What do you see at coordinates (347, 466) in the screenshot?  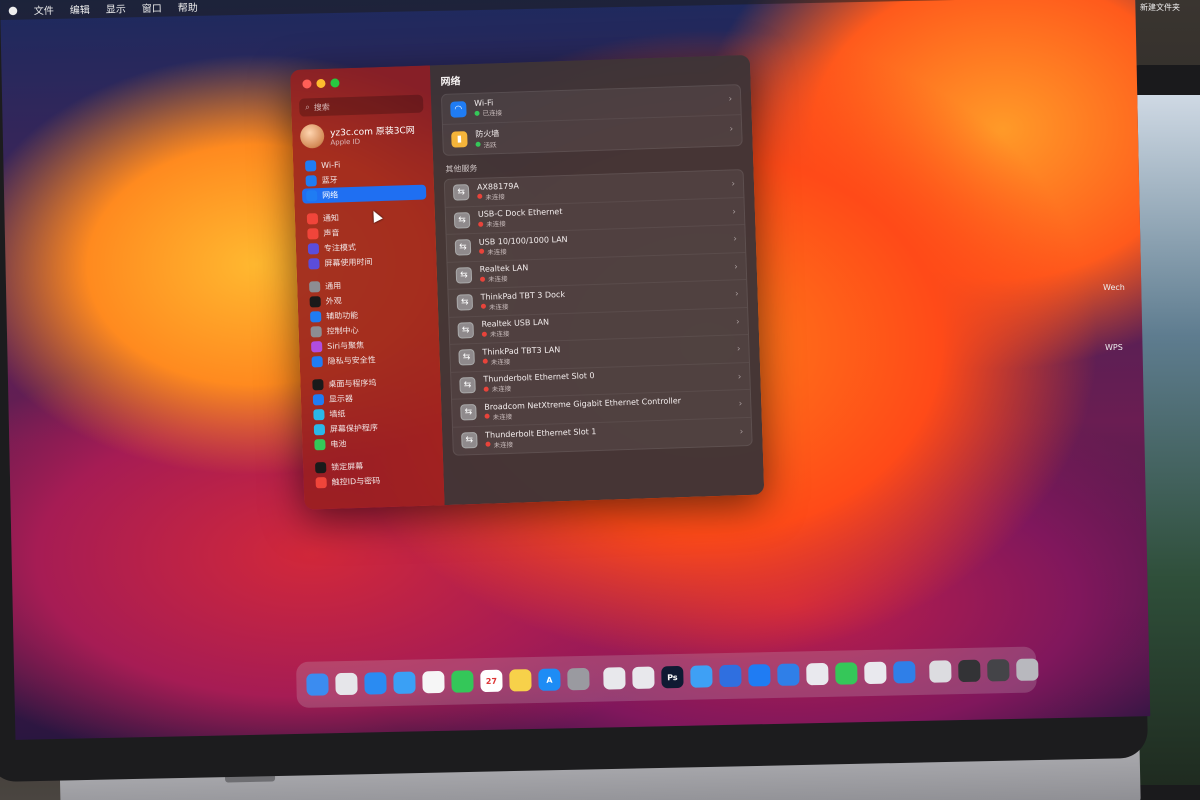 I see `sidebar-item-label: 锁定屏幕` at bounding box center [347, 466].